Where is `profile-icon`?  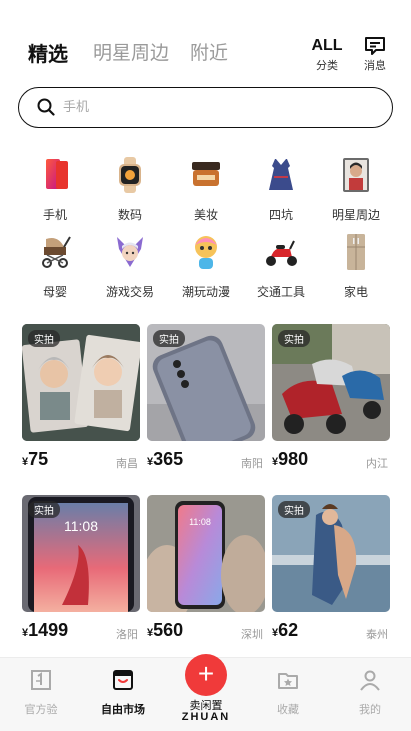 profile-icon is located at coordinates (370, 682).